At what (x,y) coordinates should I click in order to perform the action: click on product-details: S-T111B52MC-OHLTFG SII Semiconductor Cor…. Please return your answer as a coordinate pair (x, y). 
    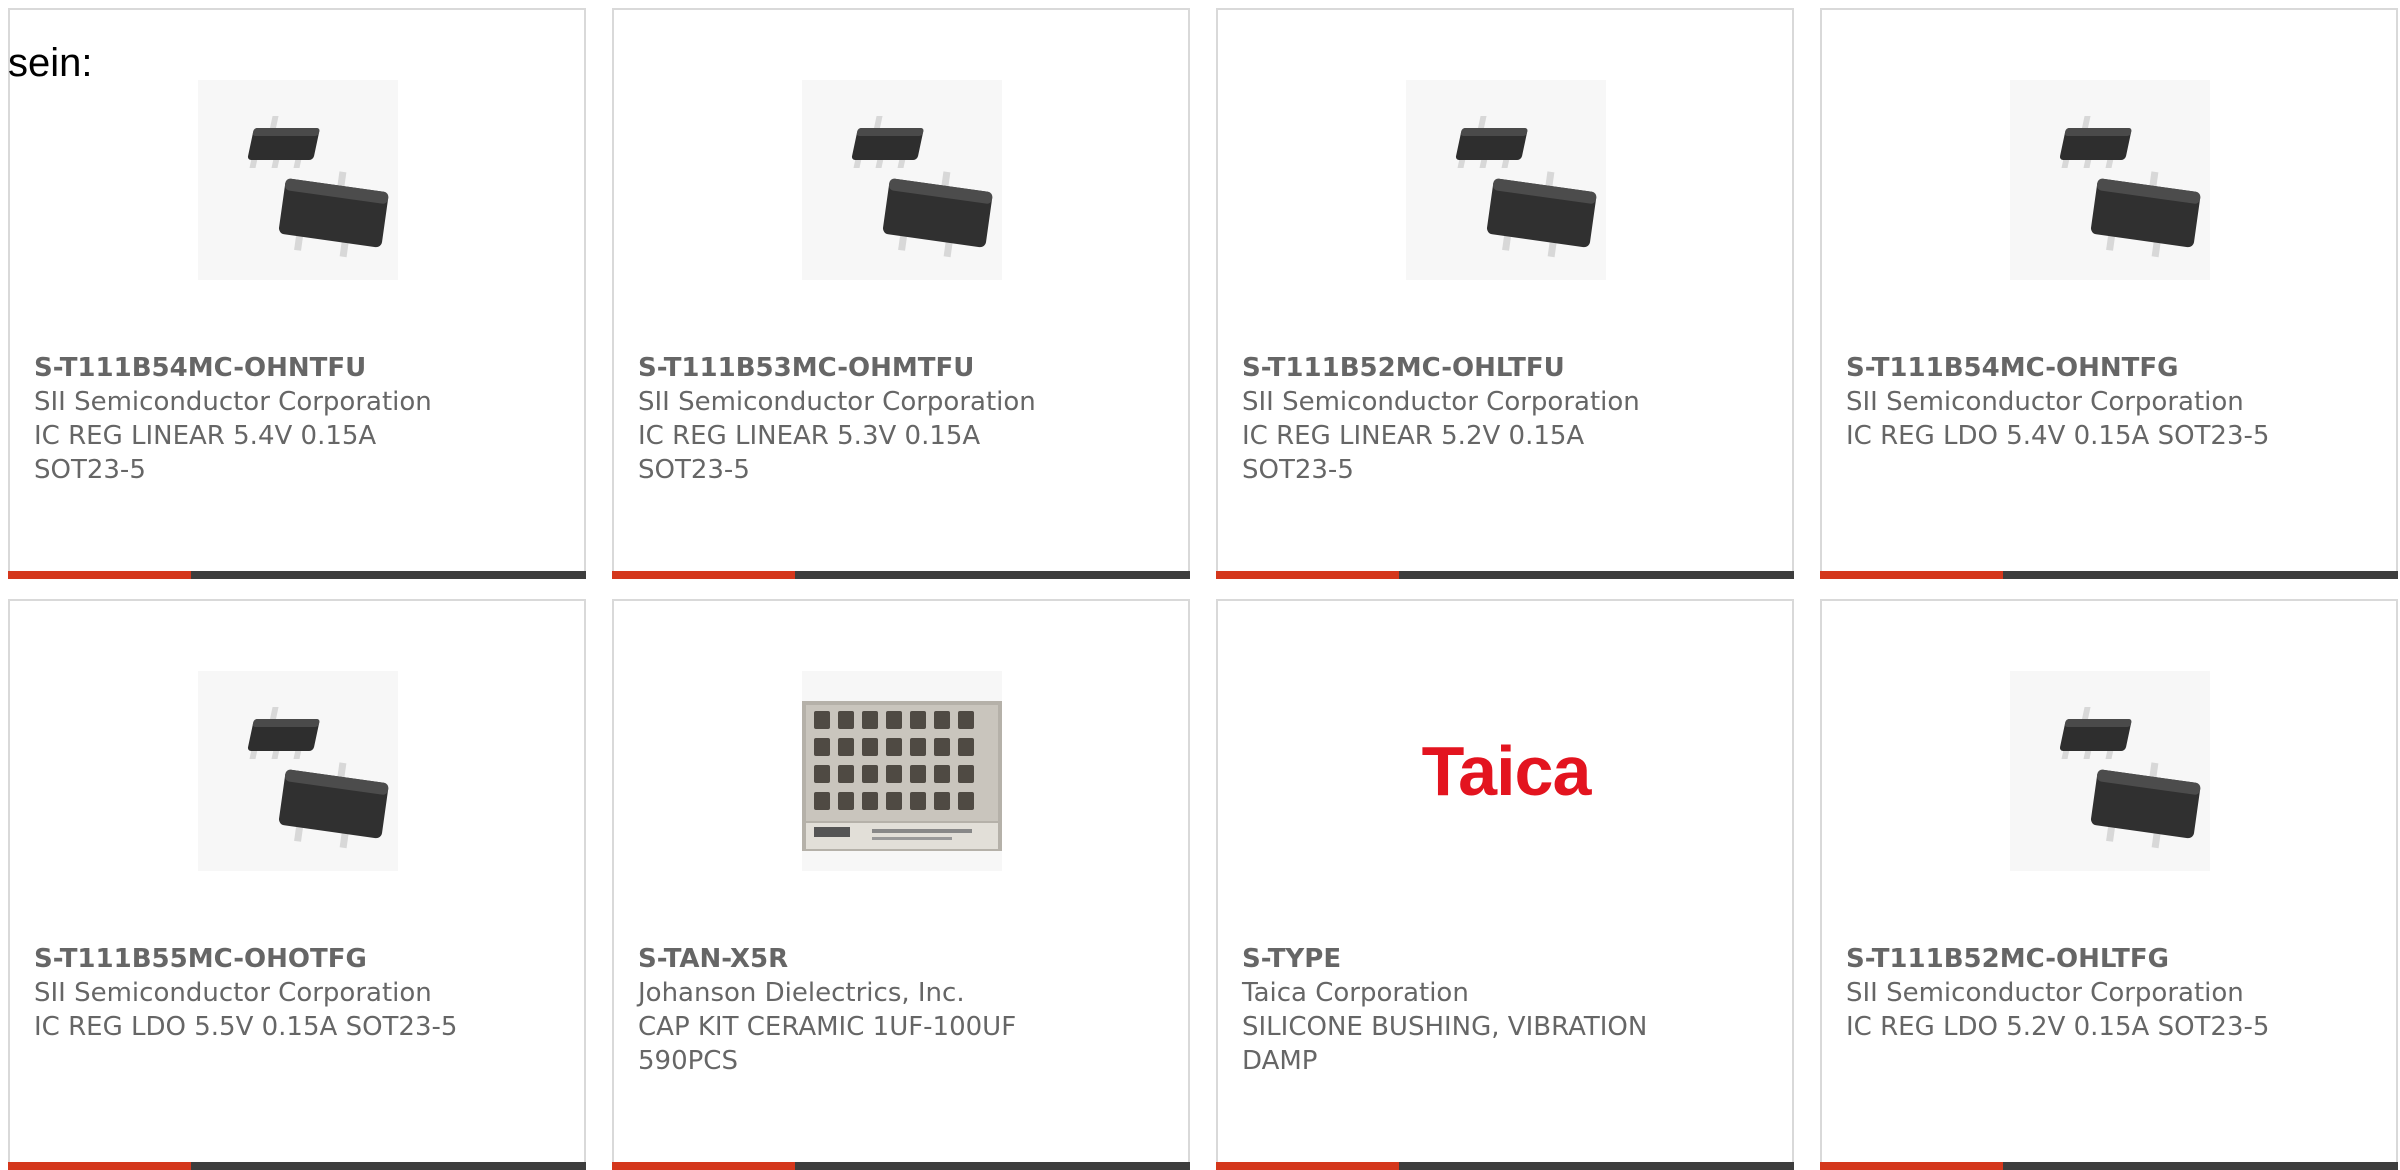
    Looking at the image, I should click on (2061, 993).